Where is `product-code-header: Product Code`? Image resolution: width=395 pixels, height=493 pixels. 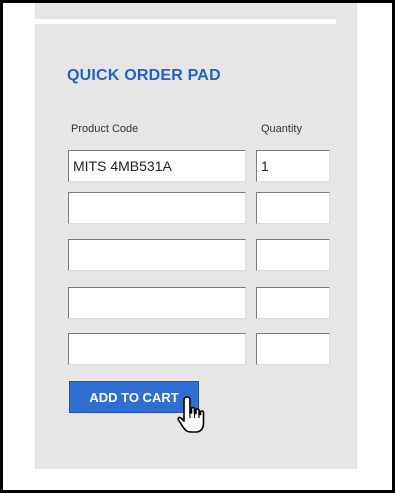
product-code-header: Product Code is located at coordinates (105, 129).